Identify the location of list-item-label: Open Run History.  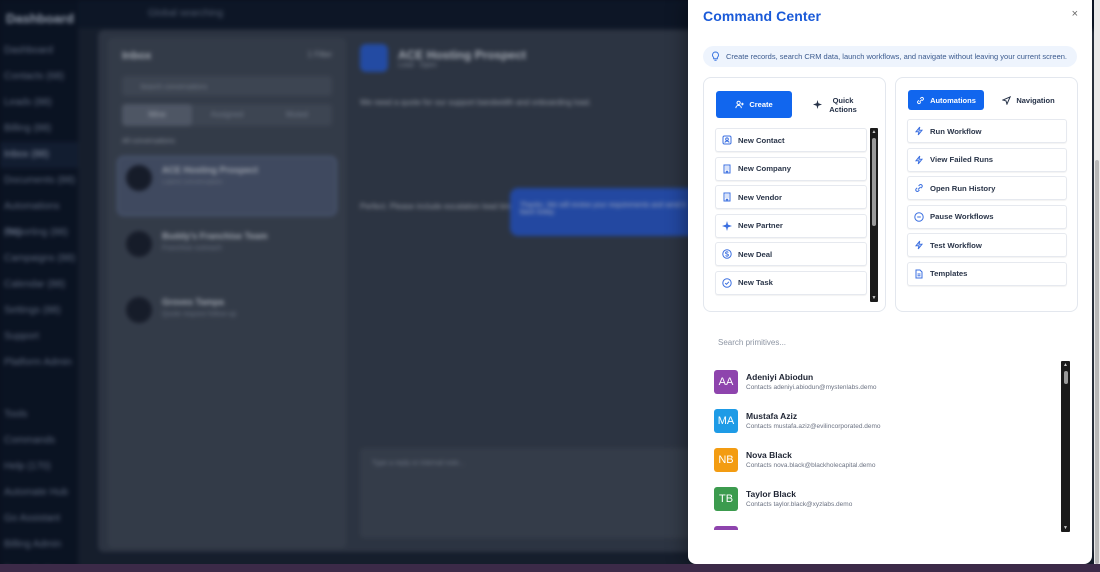
(963, 188).